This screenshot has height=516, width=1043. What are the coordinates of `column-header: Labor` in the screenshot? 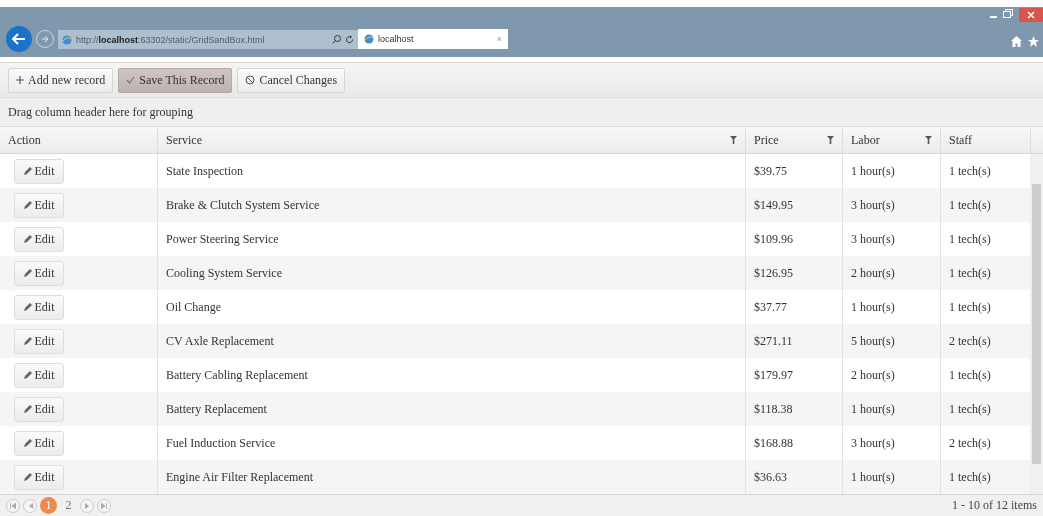 It's located at (891, 140).